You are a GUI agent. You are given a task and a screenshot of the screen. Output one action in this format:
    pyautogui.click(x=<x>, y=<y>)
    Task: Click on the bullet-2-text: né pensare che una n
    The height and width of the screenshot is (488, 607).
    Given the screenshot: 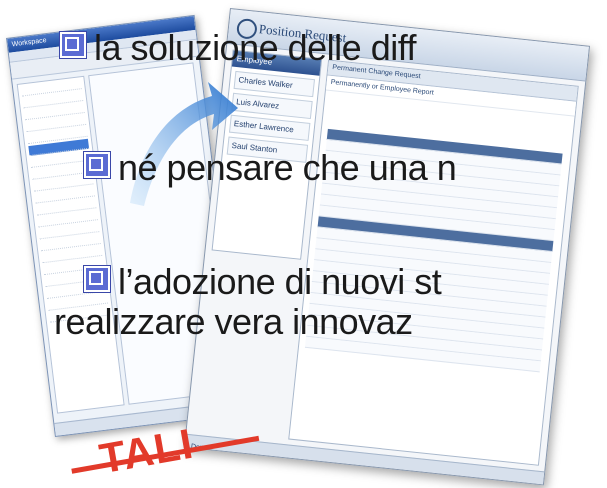 What is the action you would take?
    pyautogui.click(x=287, y=167)
    